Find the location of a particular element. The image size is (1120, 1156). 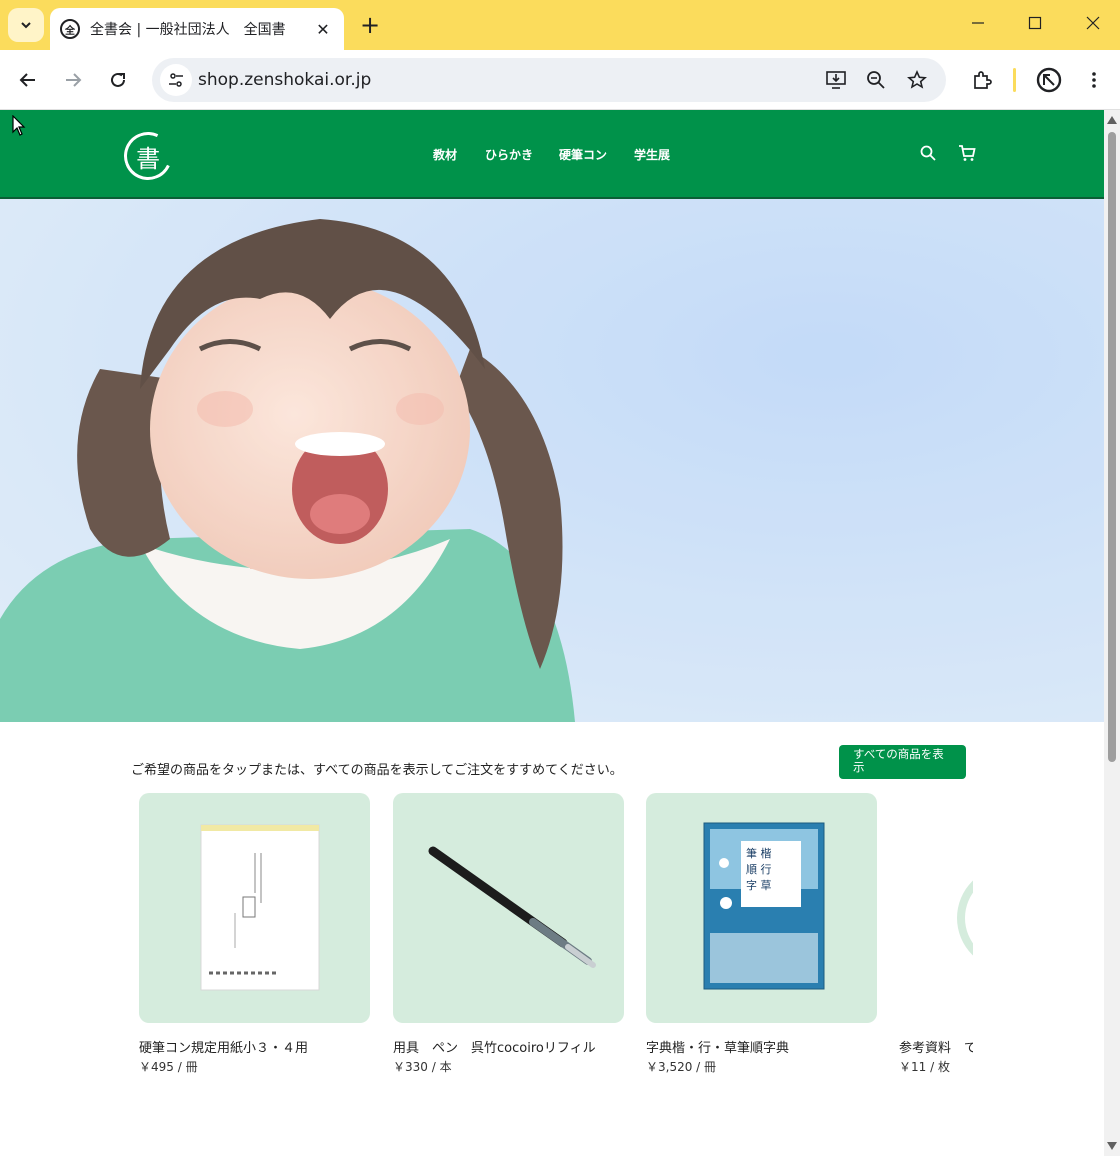

product-card: 参考資料 て ￥11 / 枚 is located at coordinates (936, 934).